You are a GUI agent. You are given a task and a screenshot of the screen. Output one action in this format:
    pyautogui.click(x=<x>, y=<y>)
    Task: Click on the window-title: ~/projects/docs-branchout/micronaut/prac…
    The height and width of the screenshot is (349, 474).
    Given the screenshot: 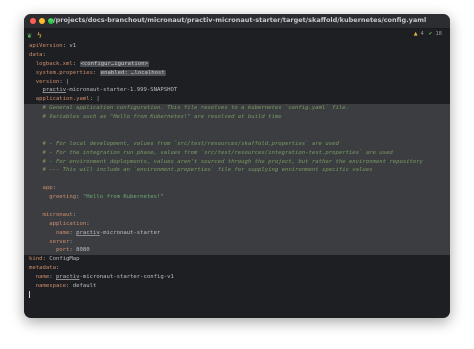 What is the action you would take?
    pyautogui.click(x=237, y=20)
    